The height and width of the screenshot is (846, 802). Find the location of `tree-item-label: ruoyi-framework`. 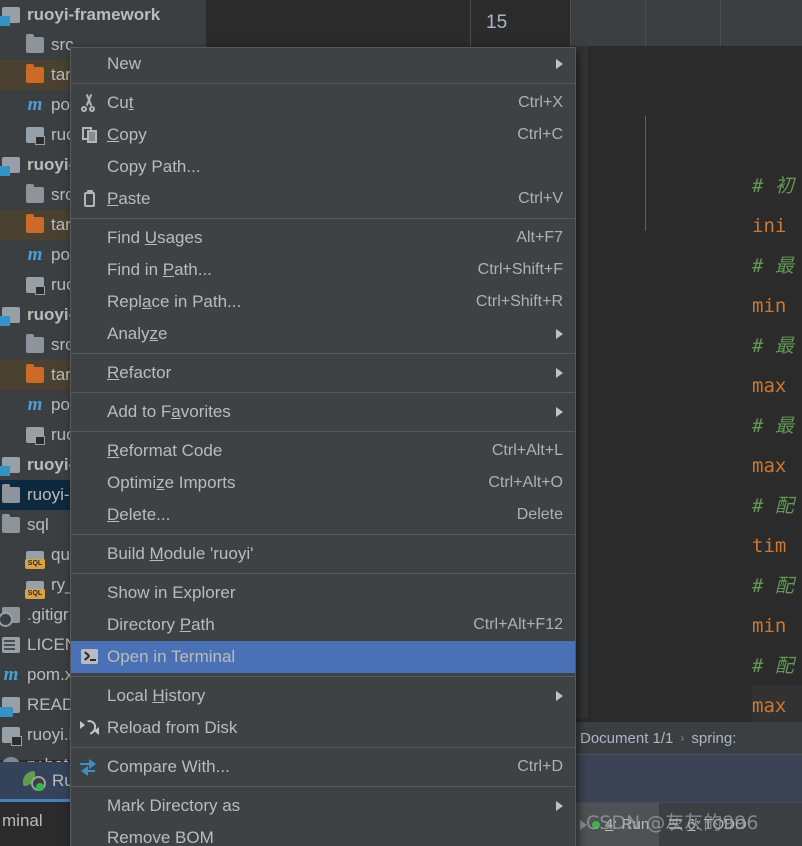

tree-item-label: ruoyi-framework is located at coordinates (94, 14).